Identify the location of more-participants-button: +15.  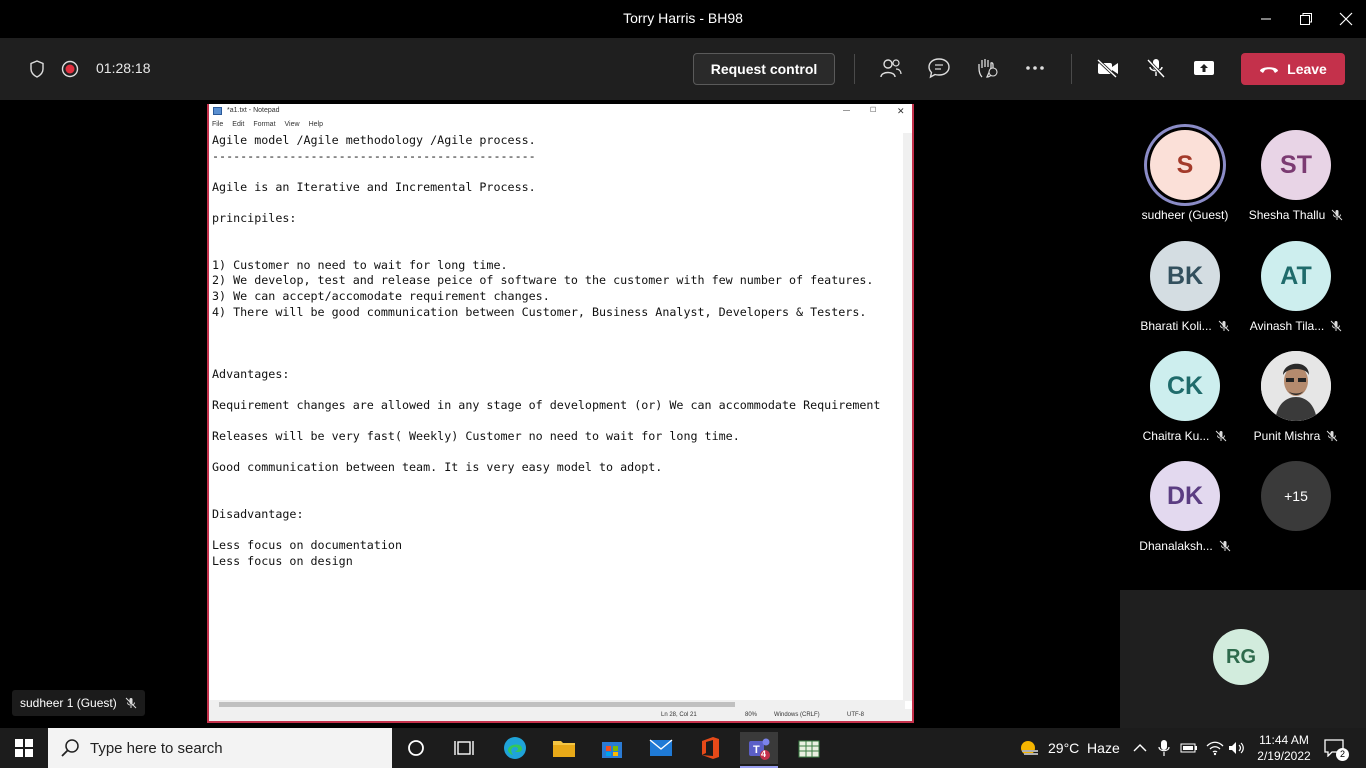
(1296, 496).